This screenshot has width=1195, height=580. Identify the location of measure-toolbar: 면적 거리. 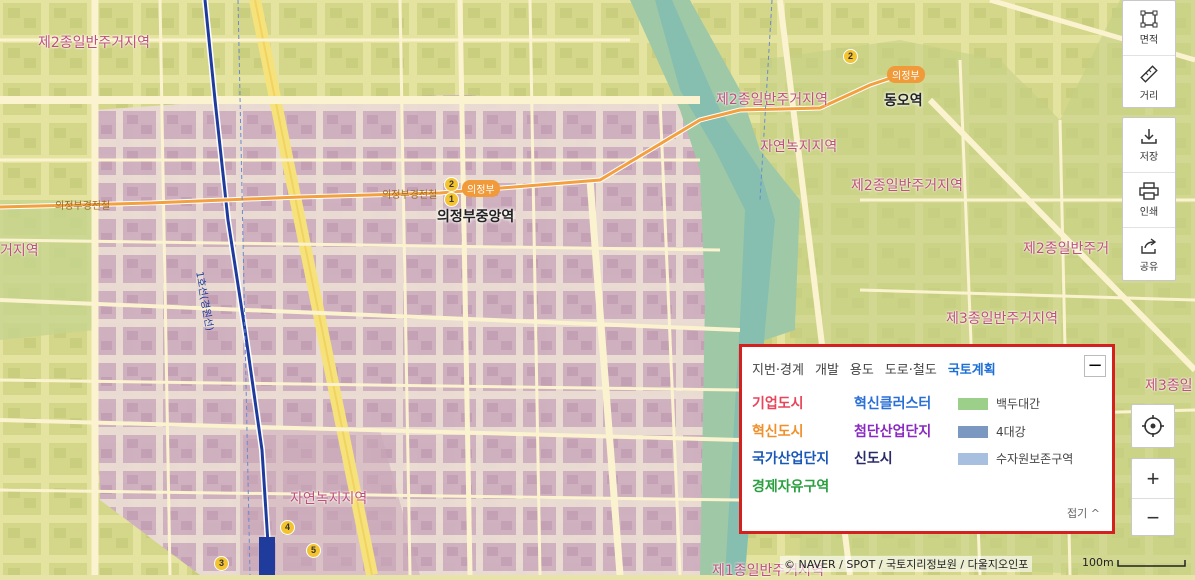
(1149, 54).